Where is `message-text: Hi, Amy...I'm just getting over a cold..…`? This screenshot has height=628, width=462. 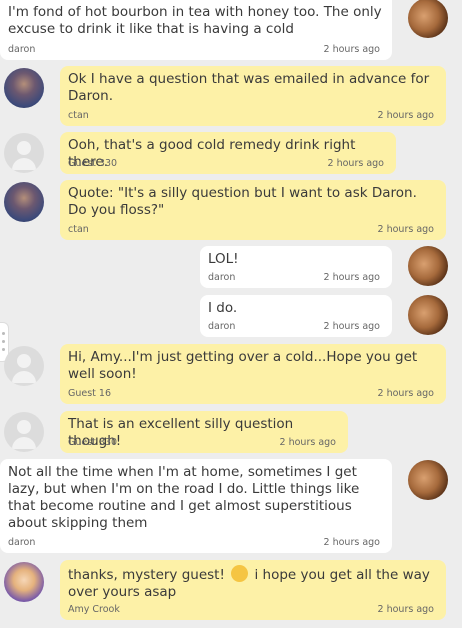 message-text: Hi, Amy...I'm just getting over a cold..… is located at coordinates (243, 365).